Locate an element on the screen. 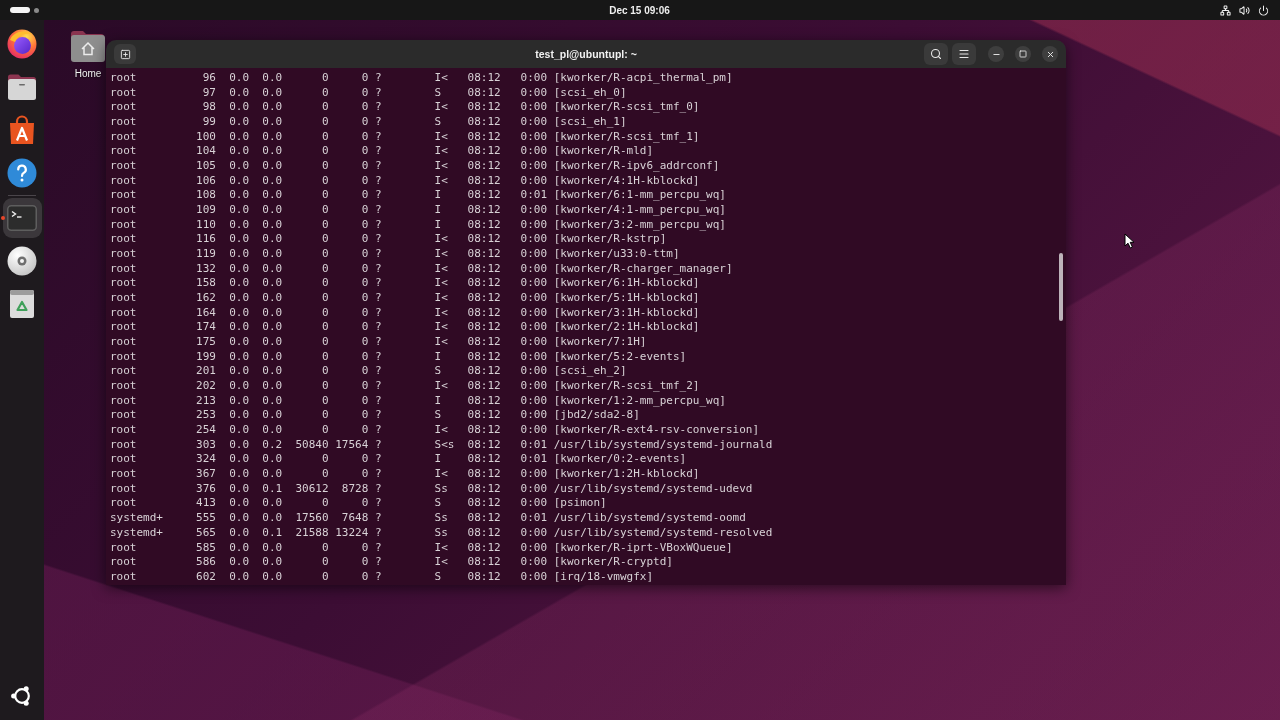  clock: Dec 15 09:06 is located at coordinates (639, 10).